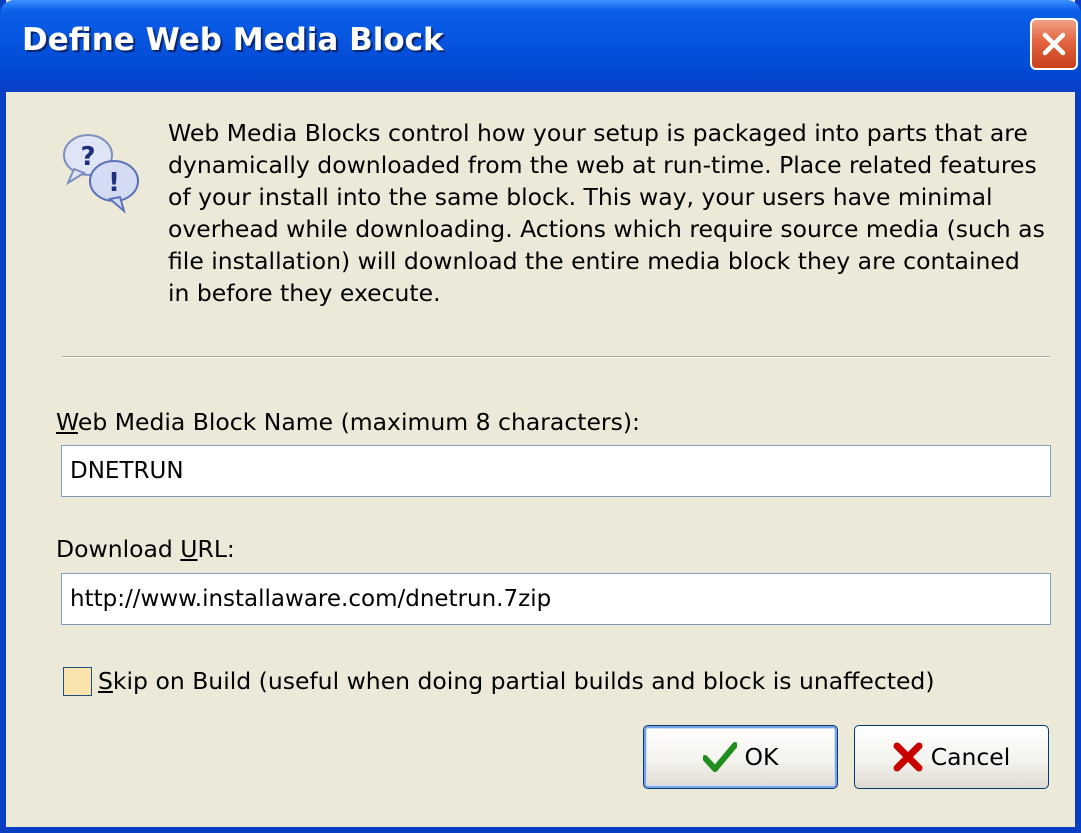 Image resolution: width=1081 pixels, height=833 pixels. I want to click on download-url-label: Download URL:, so click(145, 549).